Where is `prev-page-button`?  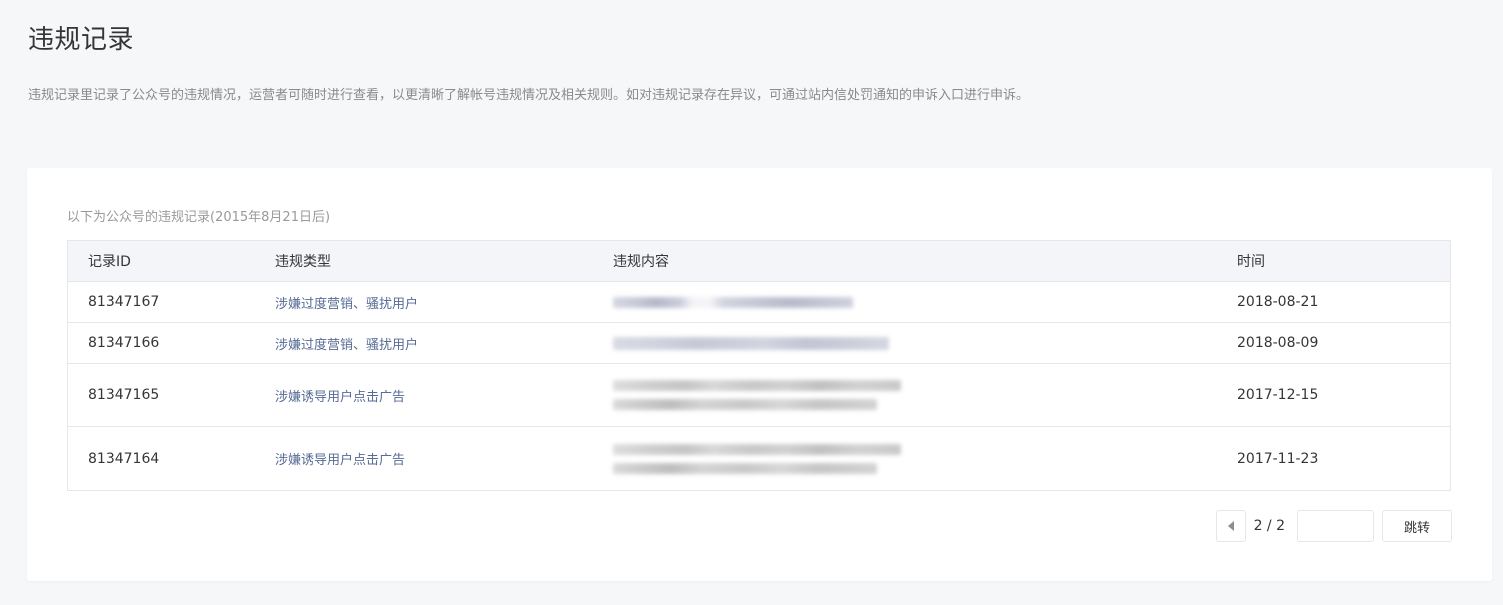
prev-page-button is located at coordinates (1230, 526).